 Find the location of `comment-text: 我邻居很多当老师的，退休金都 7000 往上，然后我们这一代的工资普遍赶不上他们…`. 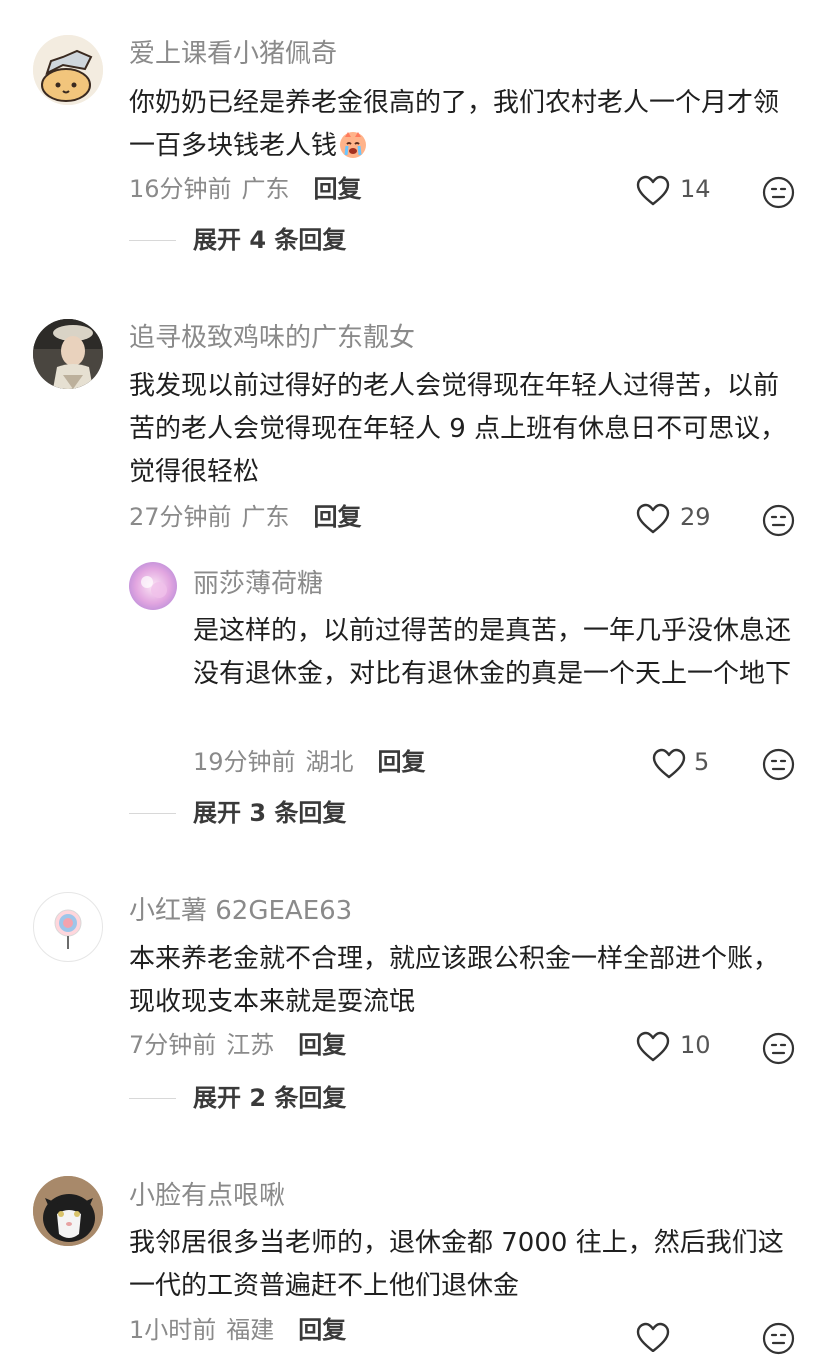

comment-text: 我邻居很多当老师的，退休金都 7000 往上，然后我们这一代的工资普遍赶不上他们… is located at coordinates (456, 1264).